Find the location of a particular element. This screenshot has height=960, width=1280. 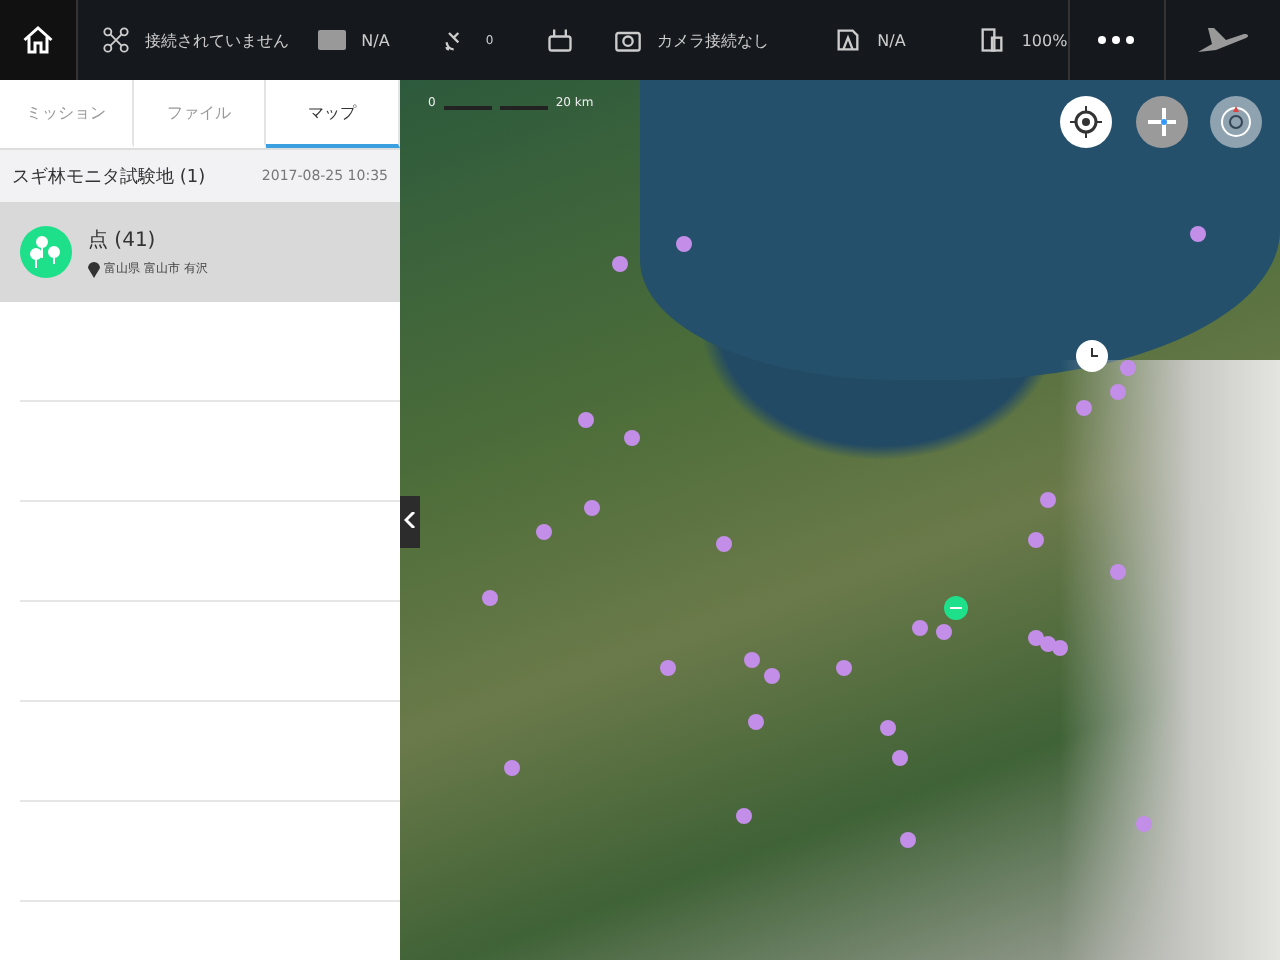

collapse-handle is located at coordinates (410, 522).